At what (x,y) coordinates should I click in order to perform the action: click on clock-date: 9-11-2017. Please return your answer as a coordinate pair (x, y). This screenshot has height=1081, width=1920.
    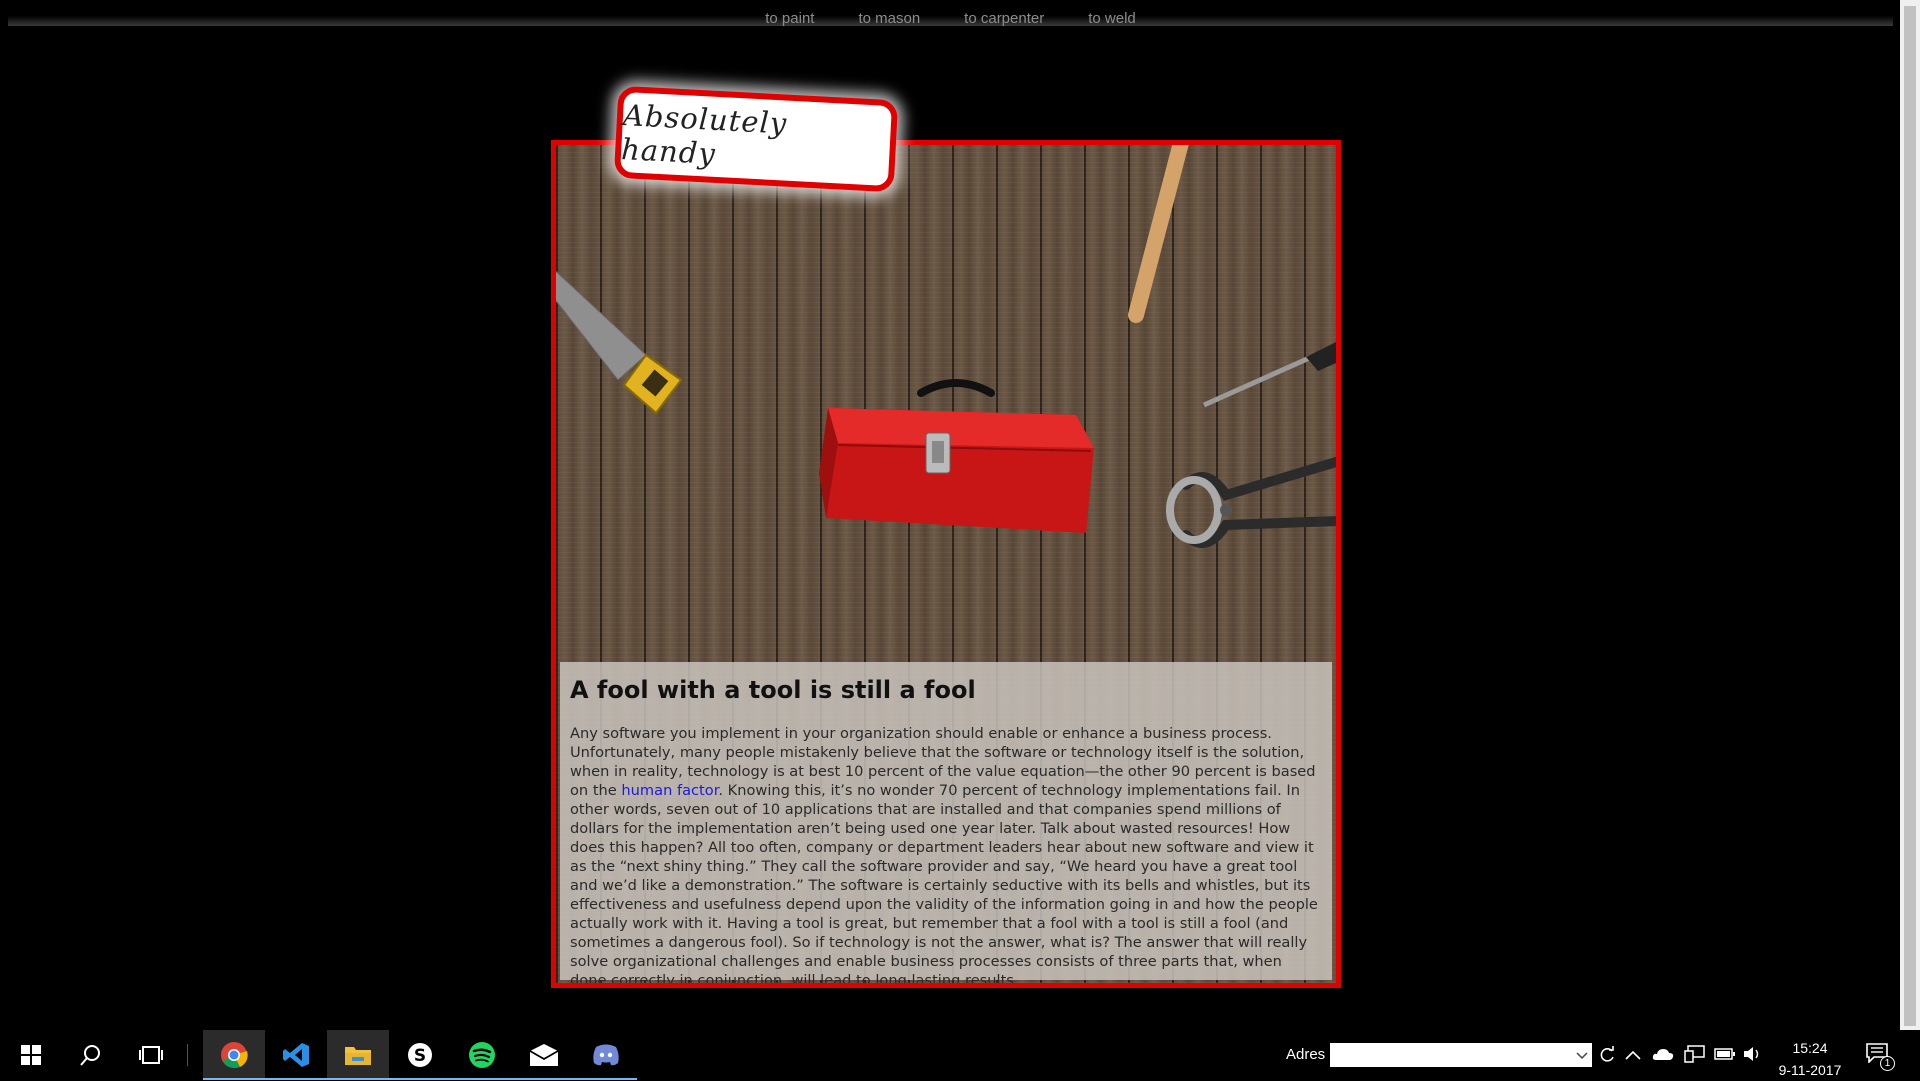
    Looking at the image, I should click on (1810, 1070).